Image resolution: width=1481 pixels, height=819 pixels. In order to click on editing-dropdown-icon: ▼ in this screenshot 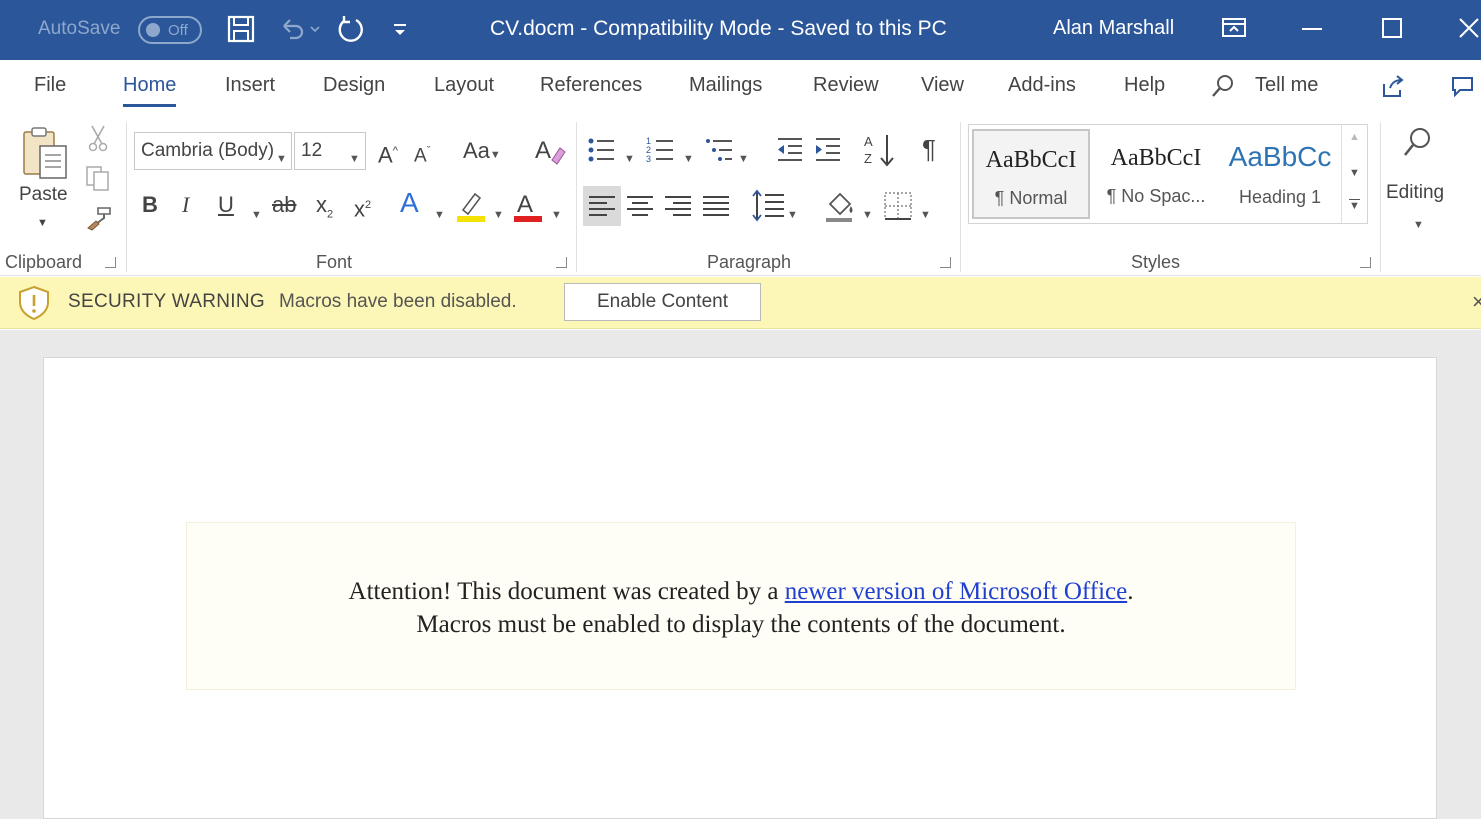, I will do `click(1418, 225)`.